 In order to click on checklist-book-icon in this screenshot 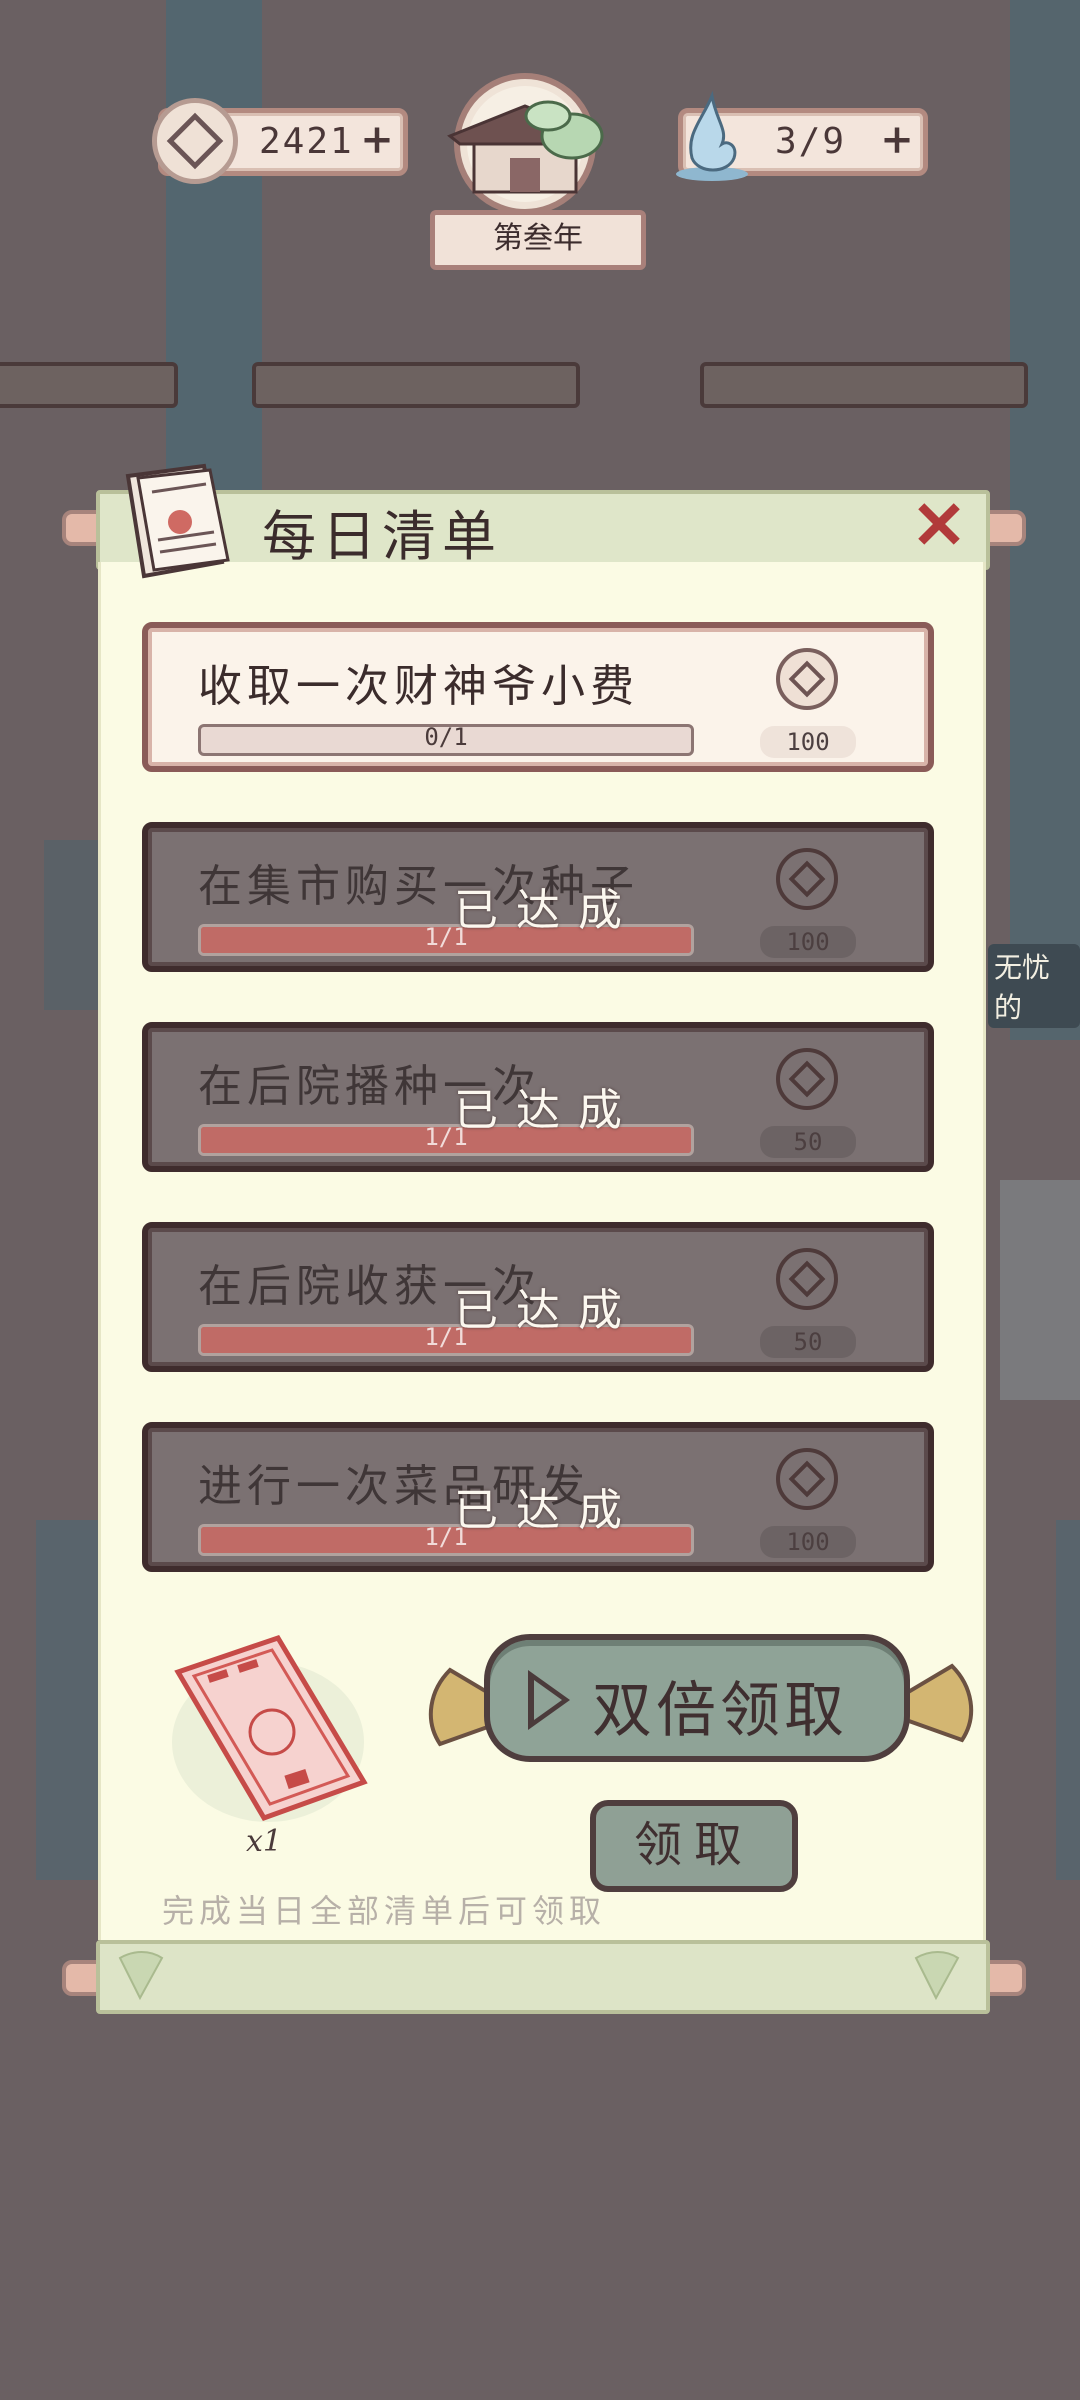, I will do `click(182, 522)`.